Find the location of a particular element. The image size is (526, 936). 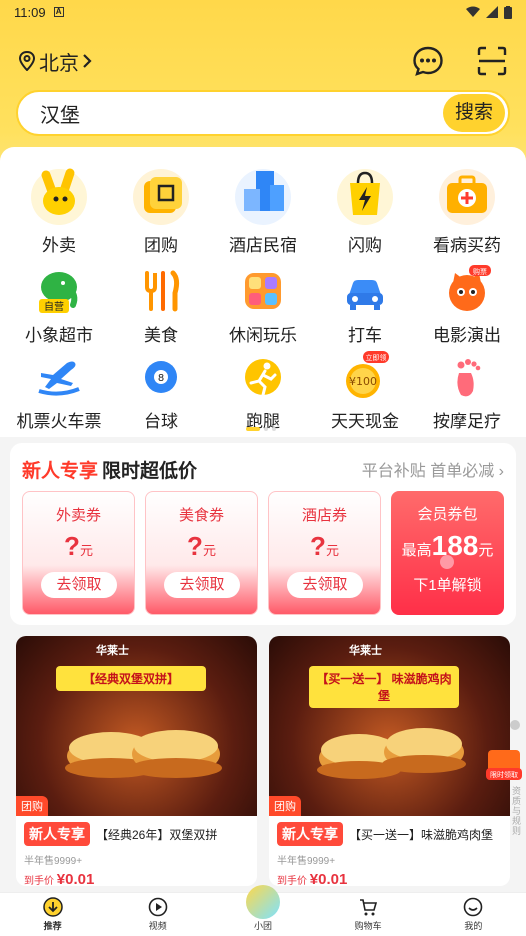

category-hotel: 酒店民宿 is located at coordinates (263, 210).